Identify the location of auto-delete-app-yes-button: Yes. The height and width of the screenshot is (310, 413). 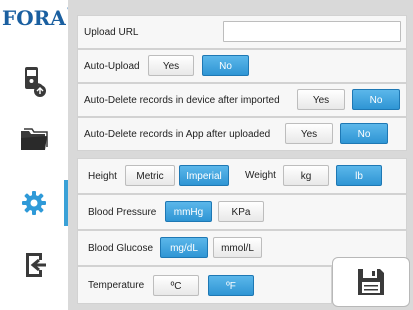
(309, 133).